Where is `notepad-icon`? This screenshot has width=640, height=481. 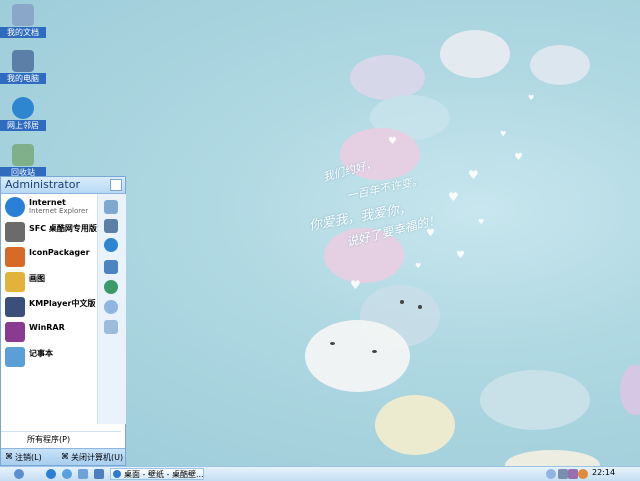 notepad-icon is located at coordinates (15, 357).